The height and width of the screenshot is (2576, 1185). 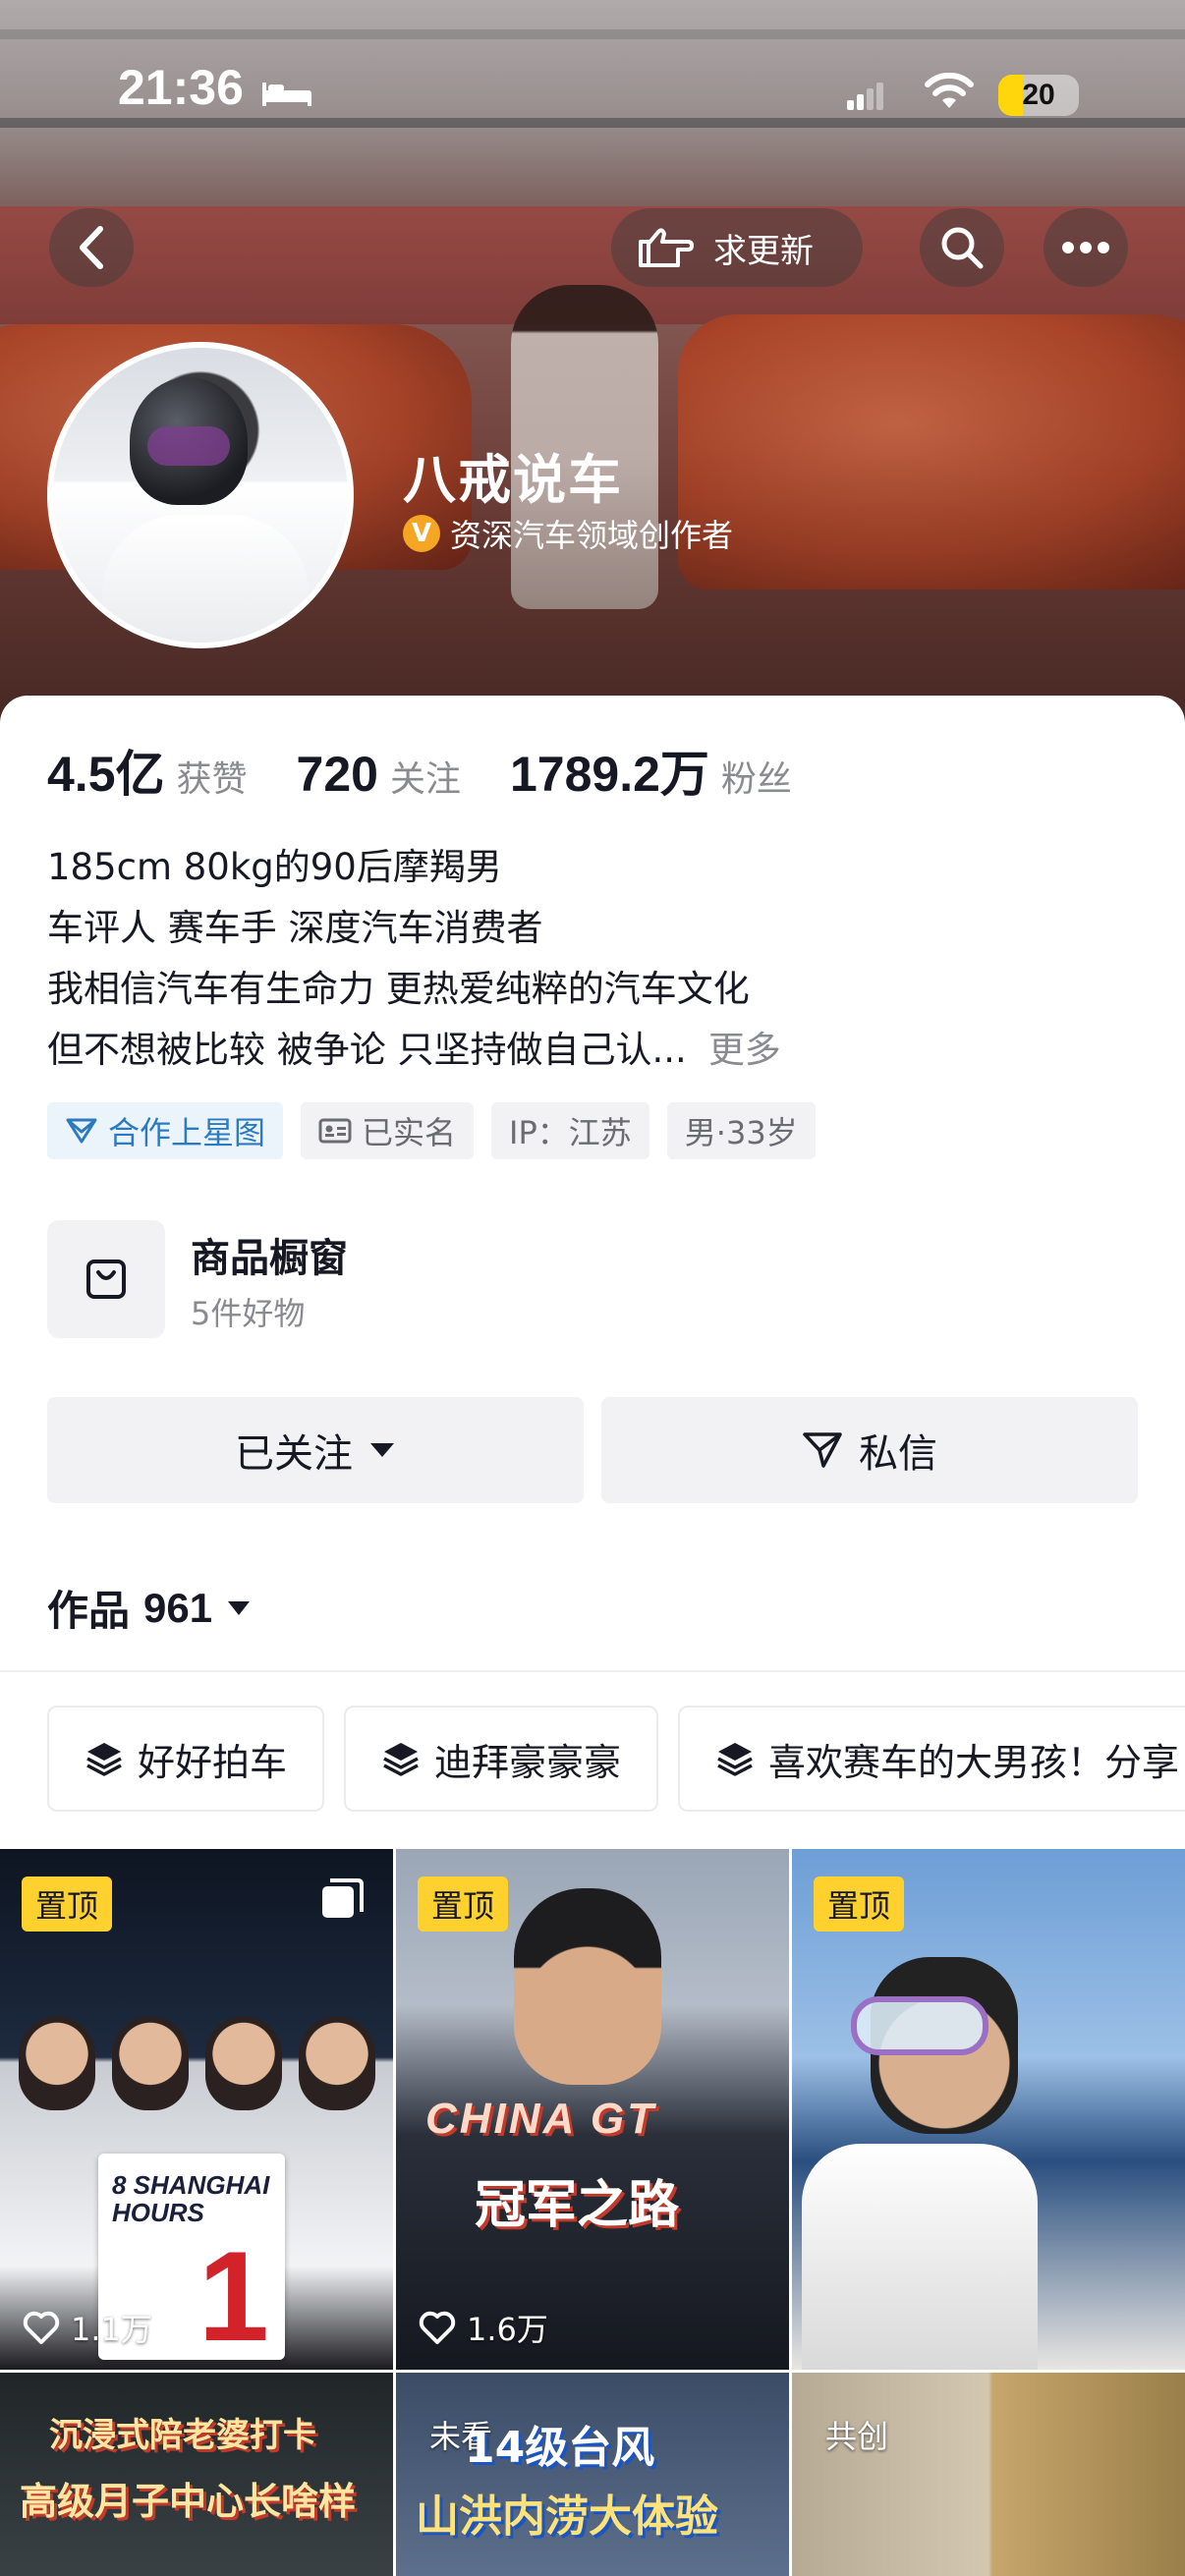 I want to click on tag-ip-location: IP：江苏, so click(x=570, y=1130).